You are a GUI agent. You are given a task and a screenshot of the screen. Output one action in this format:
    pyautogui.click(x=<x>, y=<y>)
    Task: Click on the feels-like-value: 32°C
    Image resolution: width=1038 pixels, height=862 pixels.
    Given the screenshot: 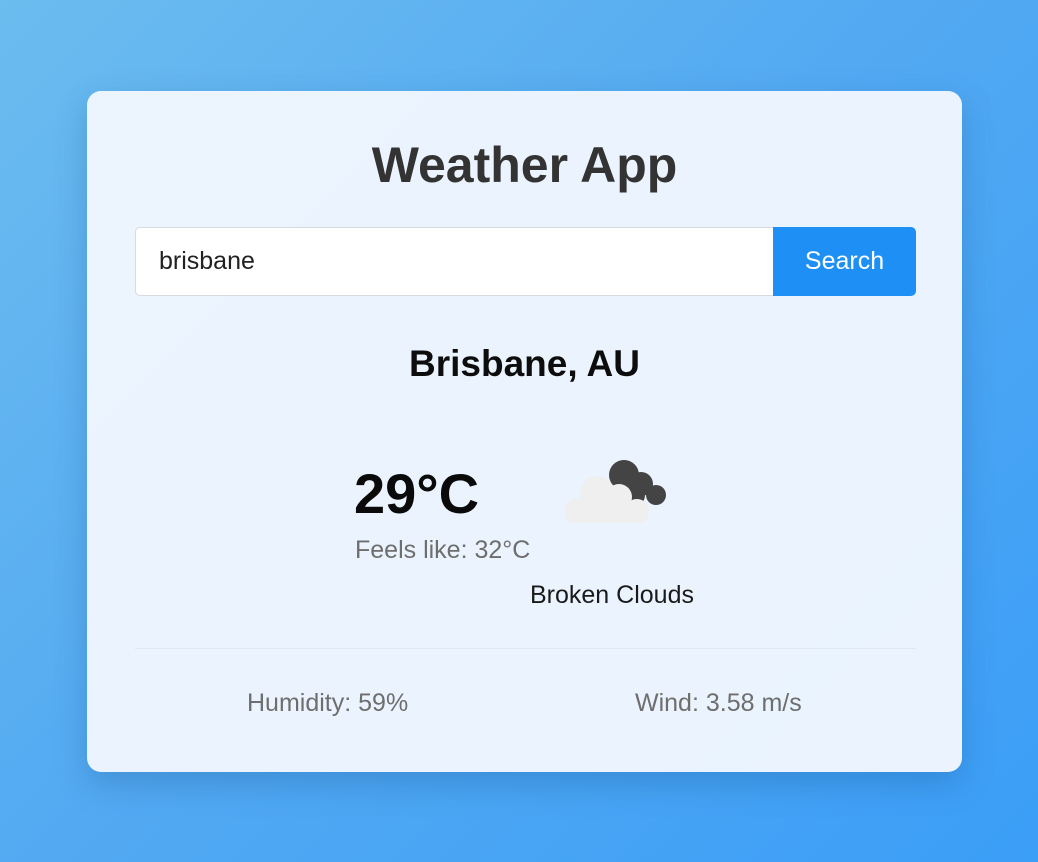 What is the action you would take?
    pyautogui.click(x=502, y=550)
    